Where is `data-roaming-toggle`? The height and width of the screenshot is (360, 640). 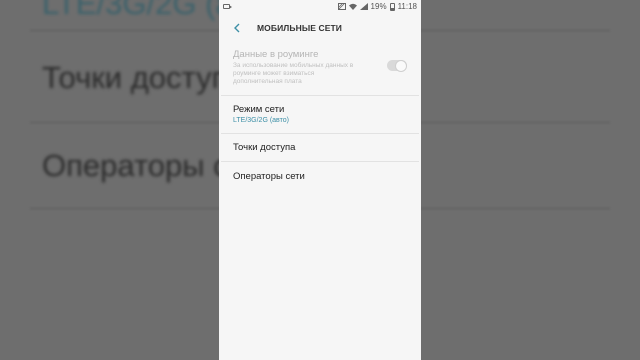
data-roaming-toggle is located at coordinates (397, 65).